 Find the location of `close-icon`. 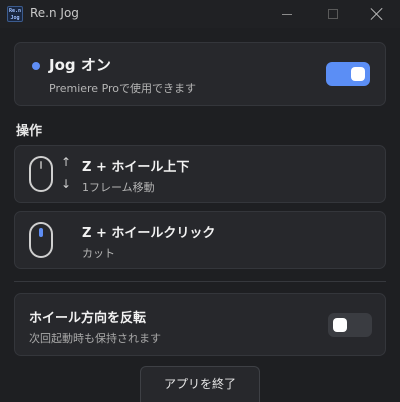

close-icon is located at coordinates (377, 14).